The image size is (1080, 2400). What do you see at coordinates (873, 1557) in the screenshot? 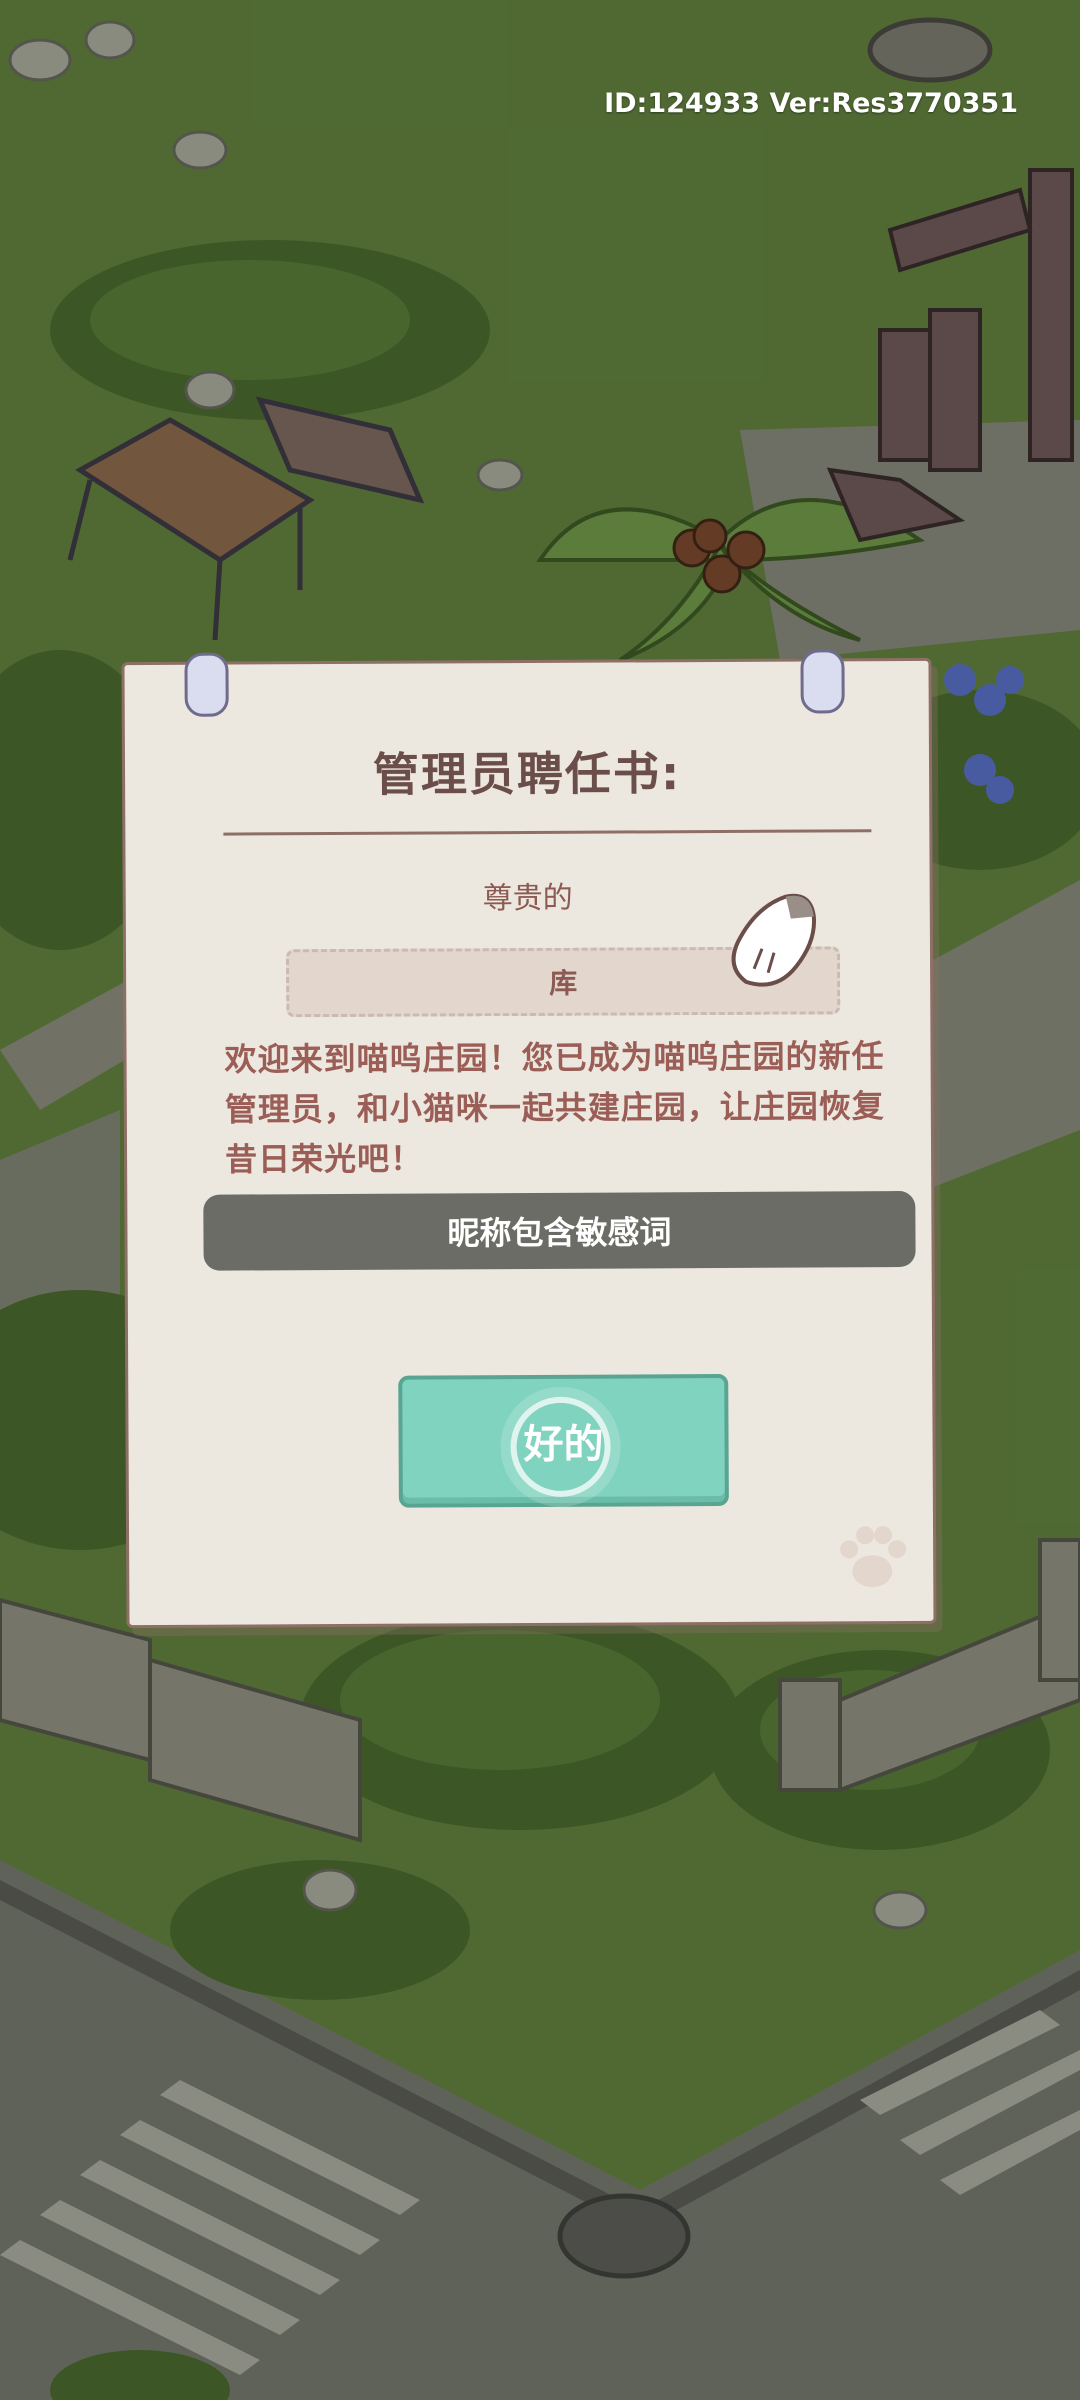
I see `paw-print-icon` at bounding box center [873, 1557].